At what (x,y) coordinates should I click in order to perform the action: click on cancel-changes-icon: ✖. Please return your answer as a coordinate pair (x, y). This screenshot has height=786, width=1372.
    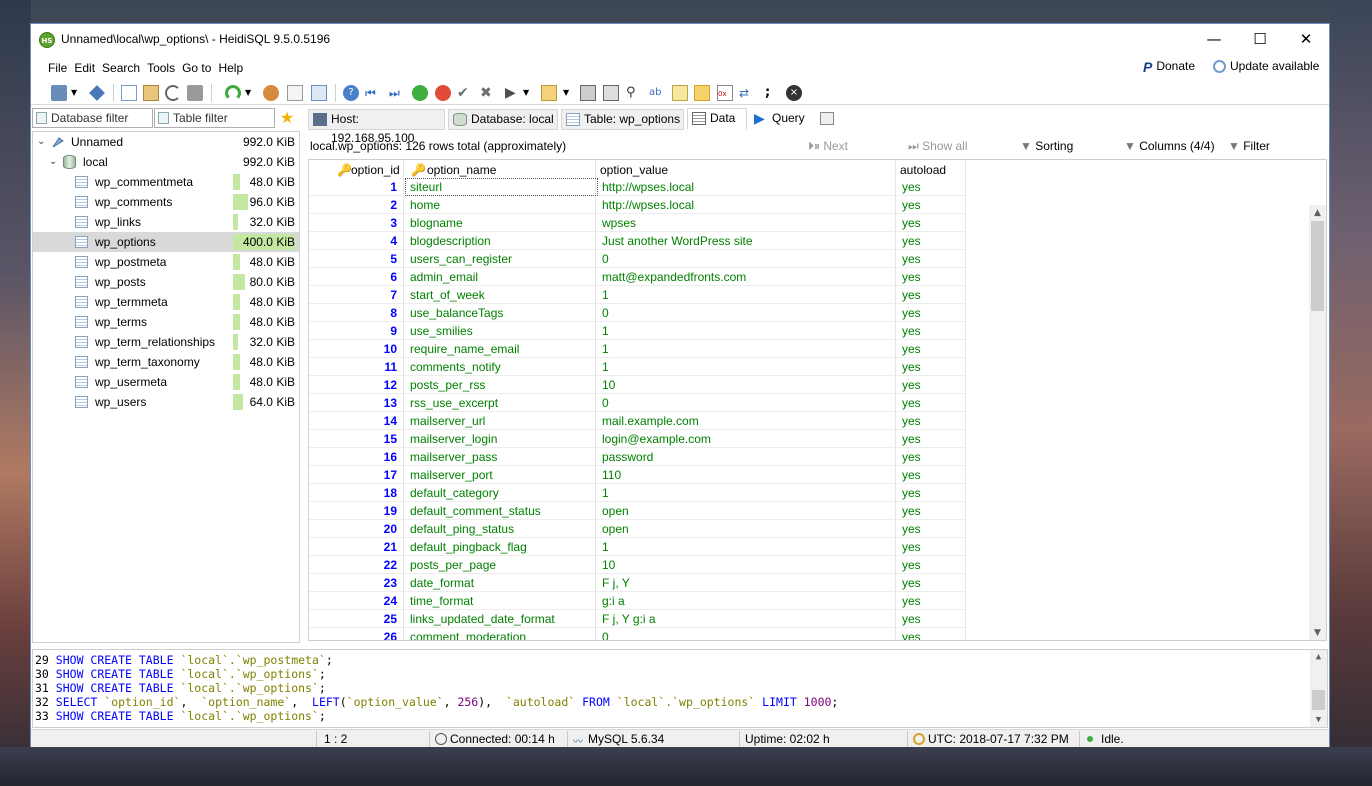
    Looking at the image, I should click on (488, 93).